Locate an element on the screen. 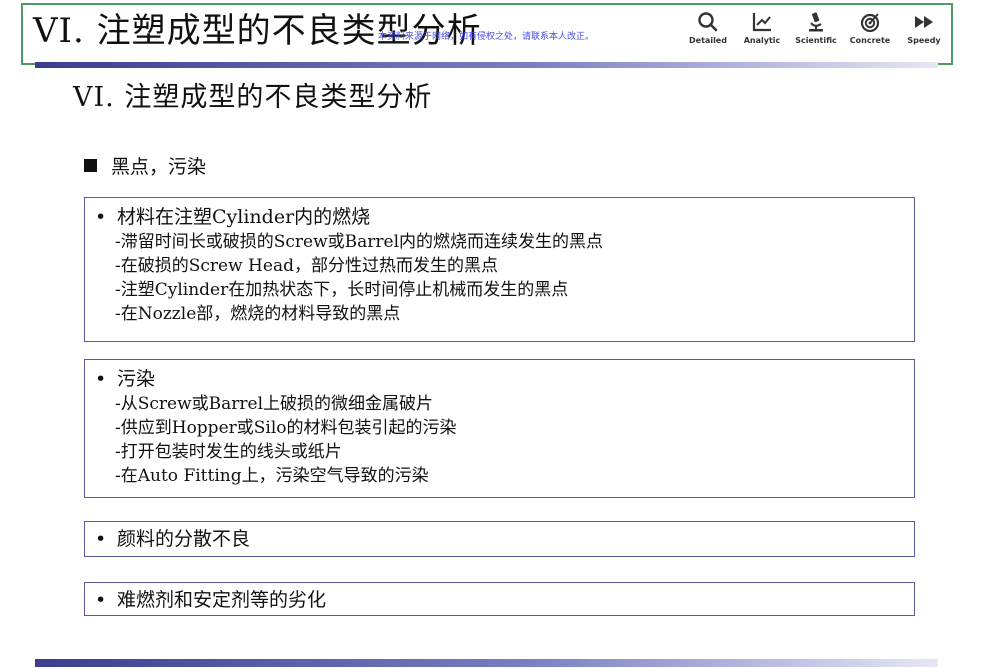 Image resolution: width=991 pixels, height=669 pixels. content-box-flame-retardant: • 难燃剂和安定剂等的劣化 is located at coordinates (499, 599).